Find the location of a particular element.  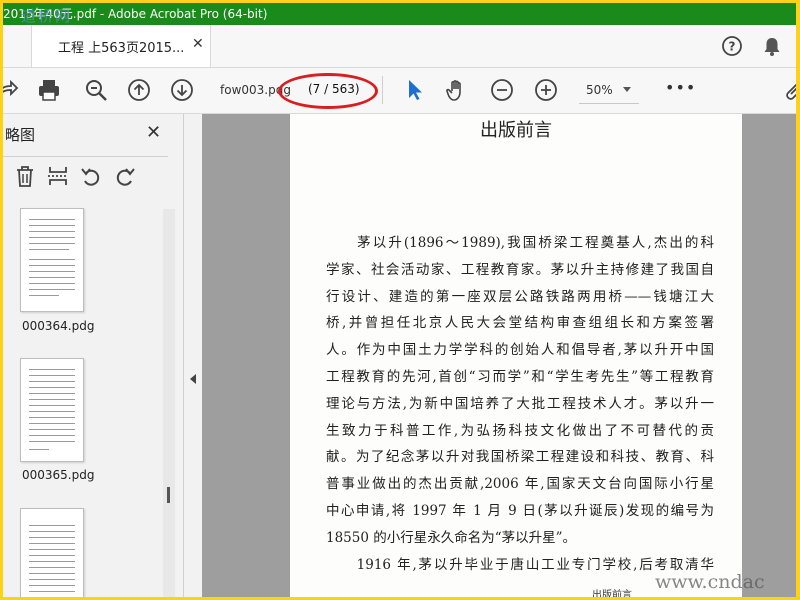

more-tools-icon: ••• is located at coordinates (680, 87).